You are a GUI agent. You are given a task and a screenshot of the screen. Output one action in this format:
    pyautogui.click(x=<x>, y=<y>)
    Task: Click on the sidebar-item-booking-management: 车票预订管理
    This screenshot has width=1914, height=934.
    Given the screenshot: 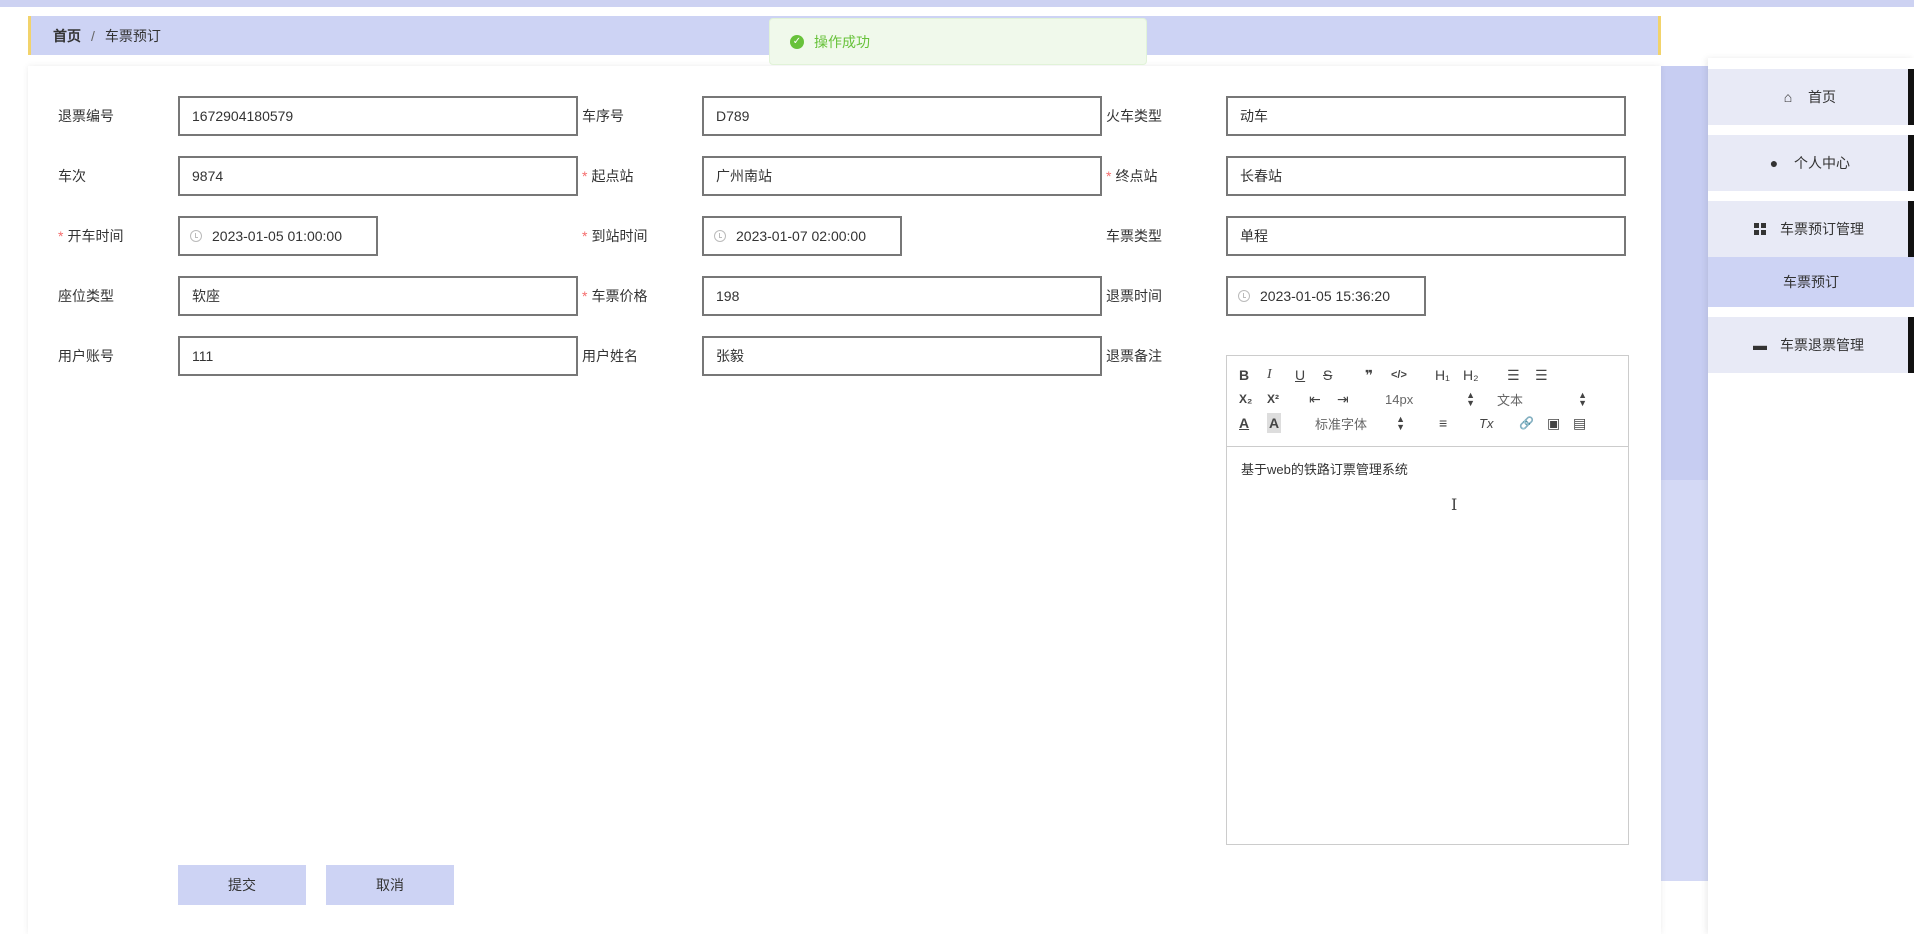 What is the action you would take?
    pyautogui.click(x=1811, y=229)
    